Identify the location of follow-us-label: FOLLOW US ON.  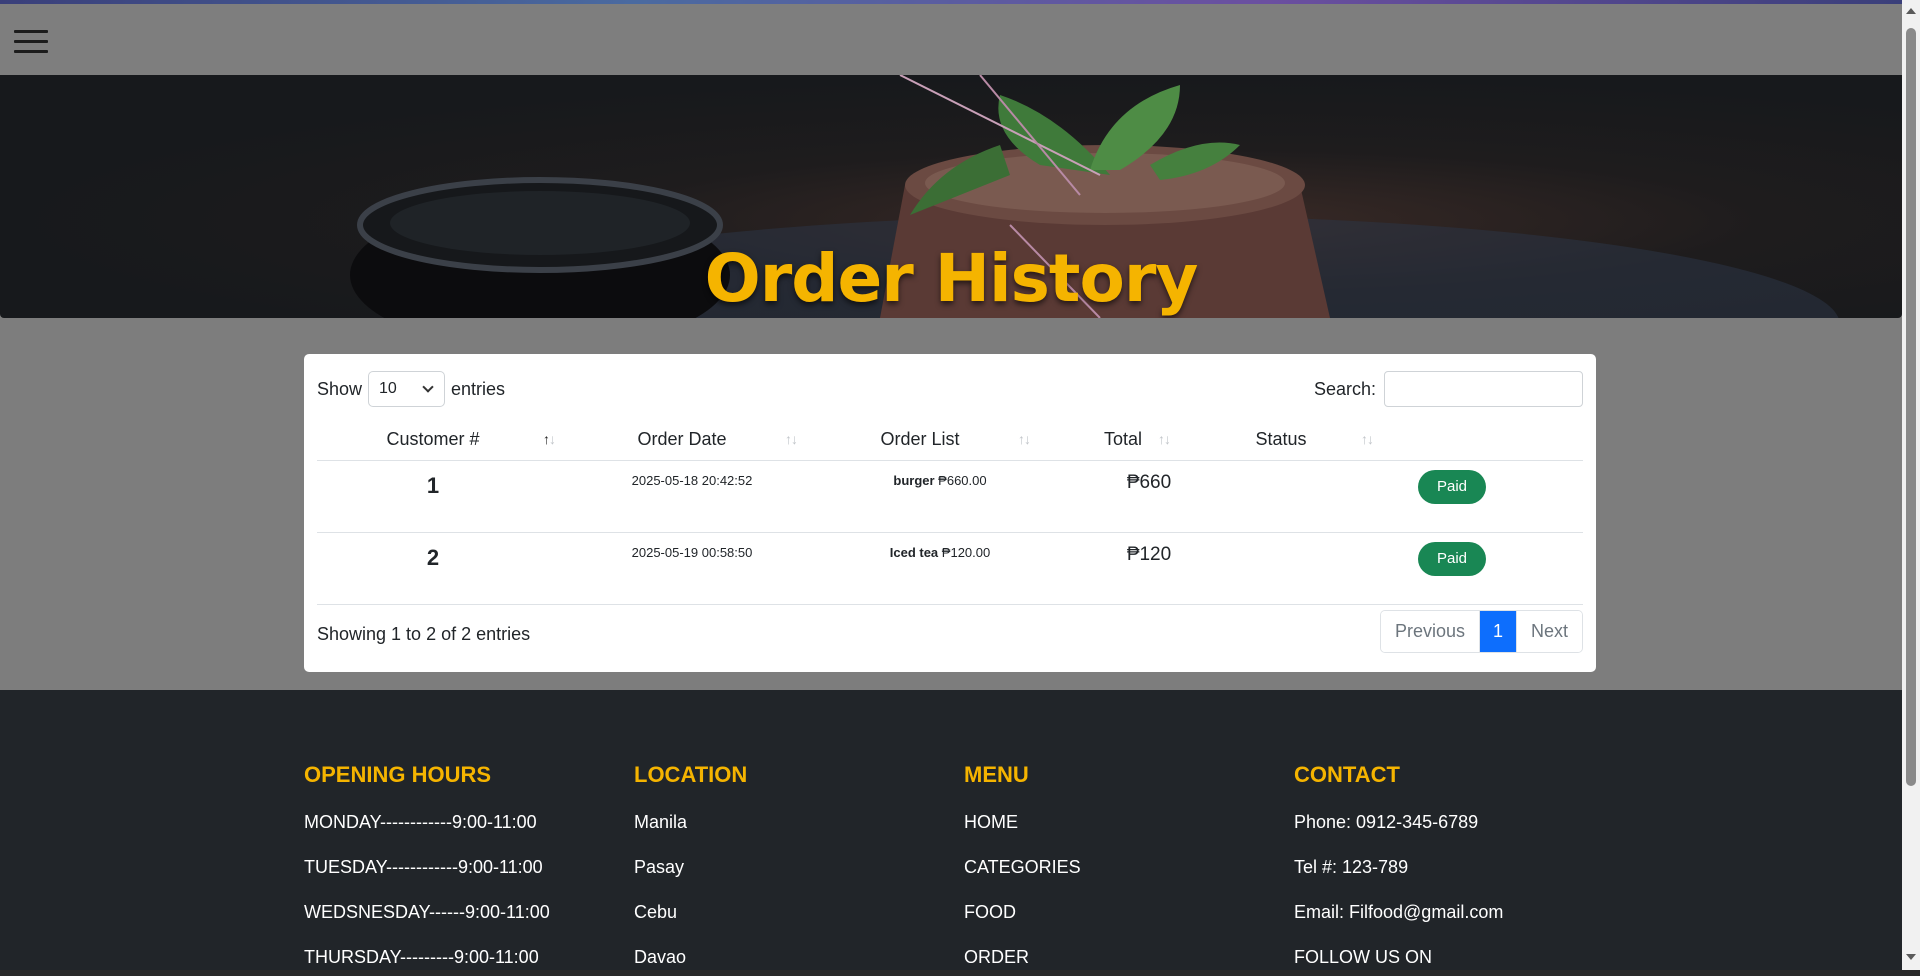
(1363, 957).